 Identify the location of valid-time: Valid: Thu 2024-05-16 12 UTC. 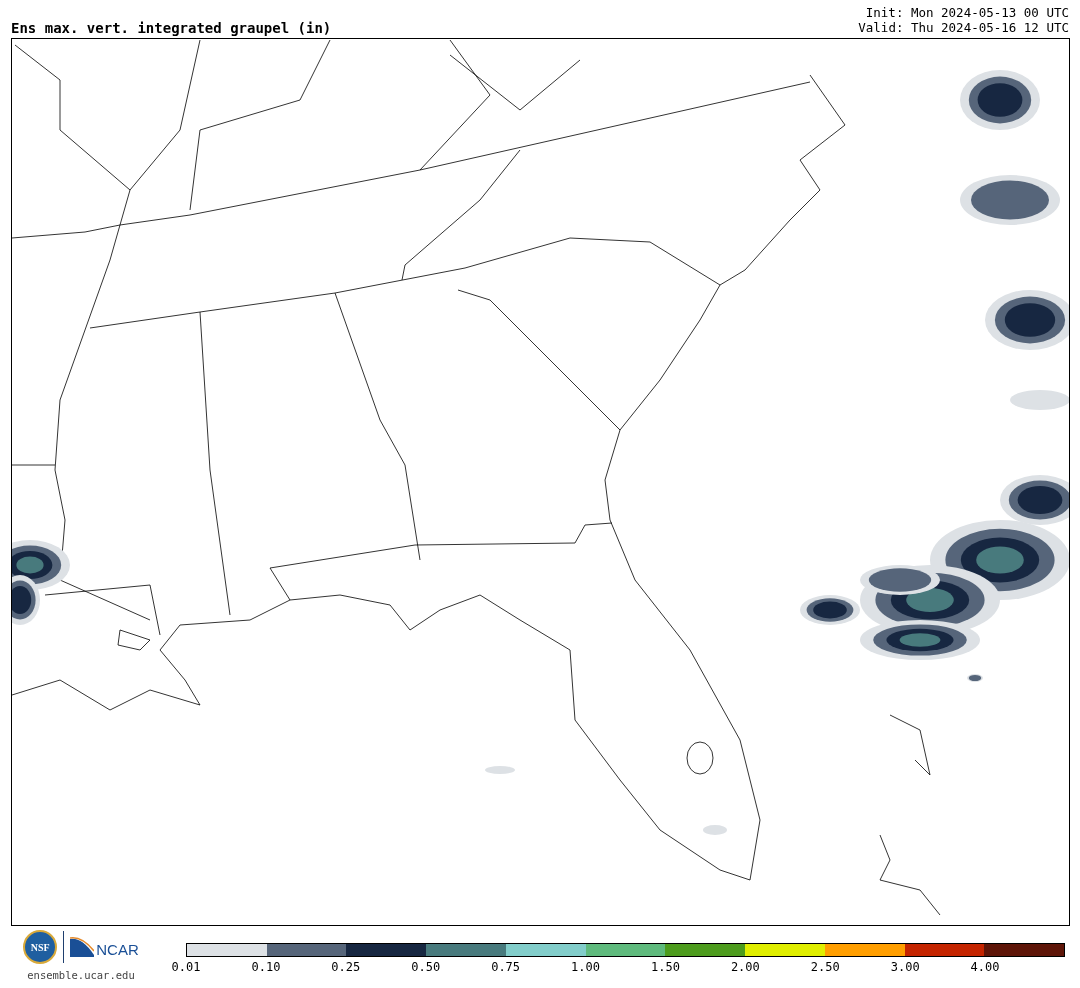
(963, 27).